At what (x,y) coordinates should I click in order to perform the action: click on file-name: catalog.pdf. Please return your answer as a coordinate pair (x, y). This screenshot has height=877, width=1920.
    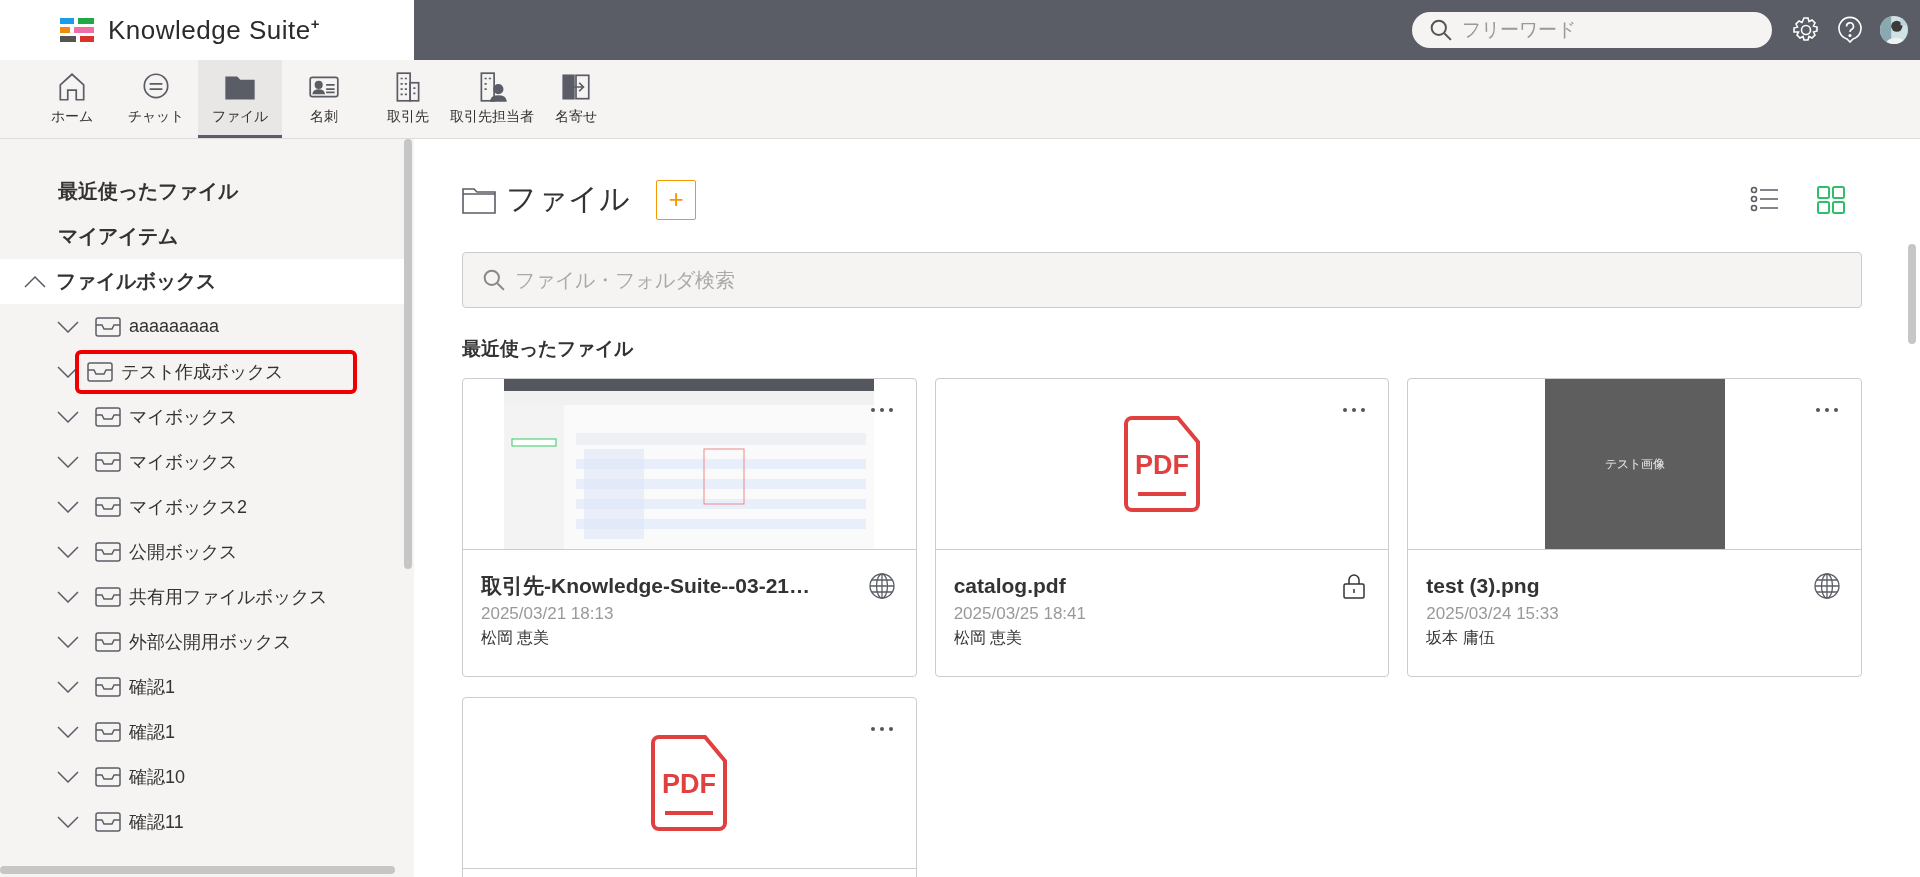
    Looking at the image, I should click on (1009, 586).